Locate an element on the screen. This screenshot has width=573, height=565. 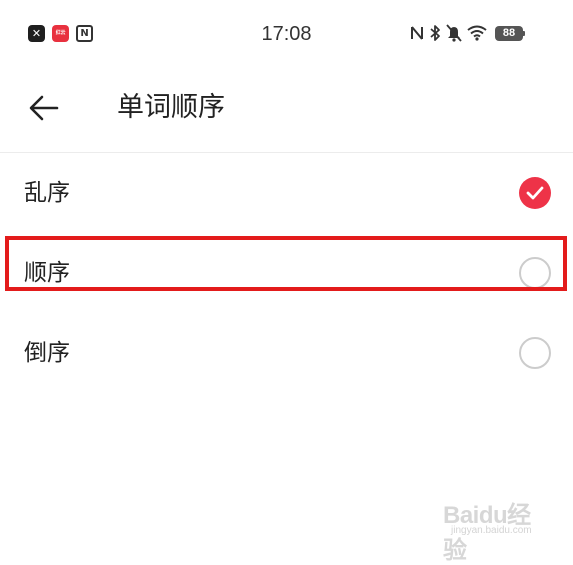
check-icon is located at coordinates (535, 193).